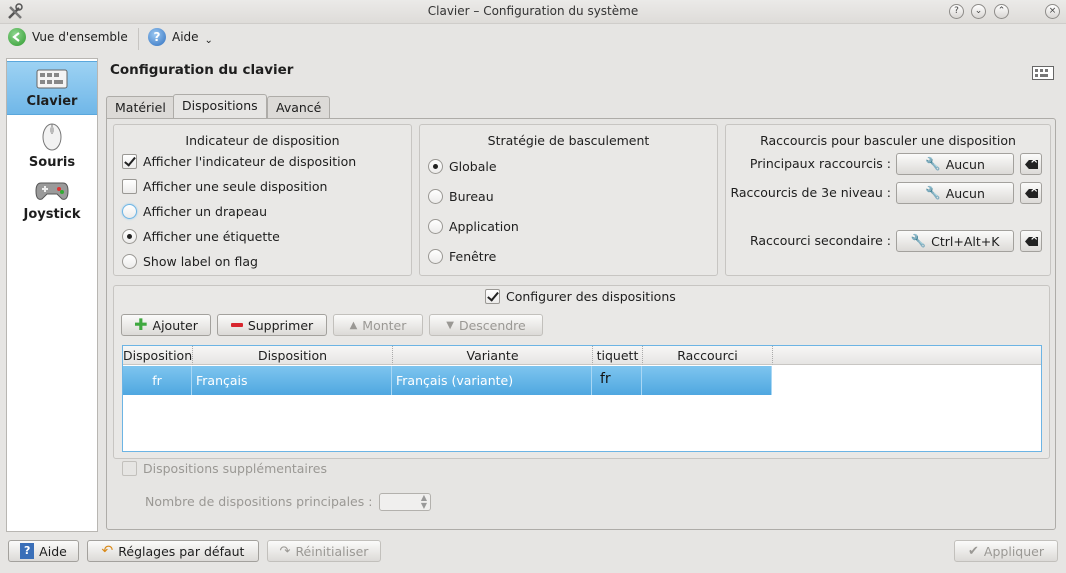  I want to click on secondary-shortcut-button: 🔧 Ctrl+Alt+K, so click(955, 241).